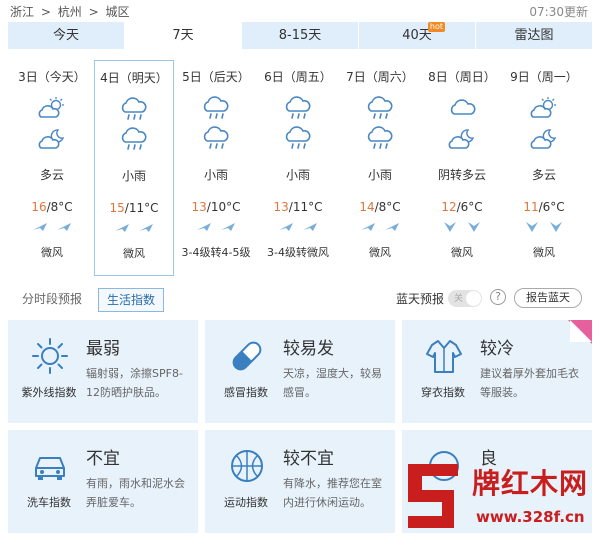 This screenshot has height=539, width=600. I want to click on temperature-range: 13/10°C, so click(216, 207).